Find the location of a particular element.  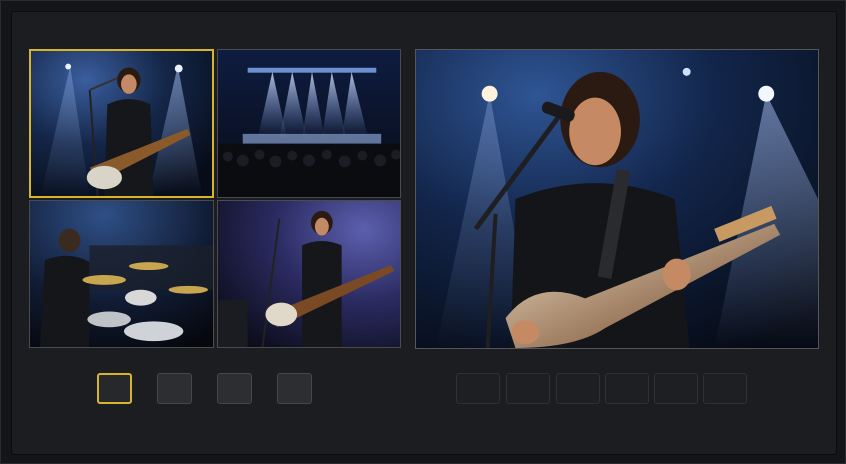

guitarist-image is located at coordinates (121, 123).